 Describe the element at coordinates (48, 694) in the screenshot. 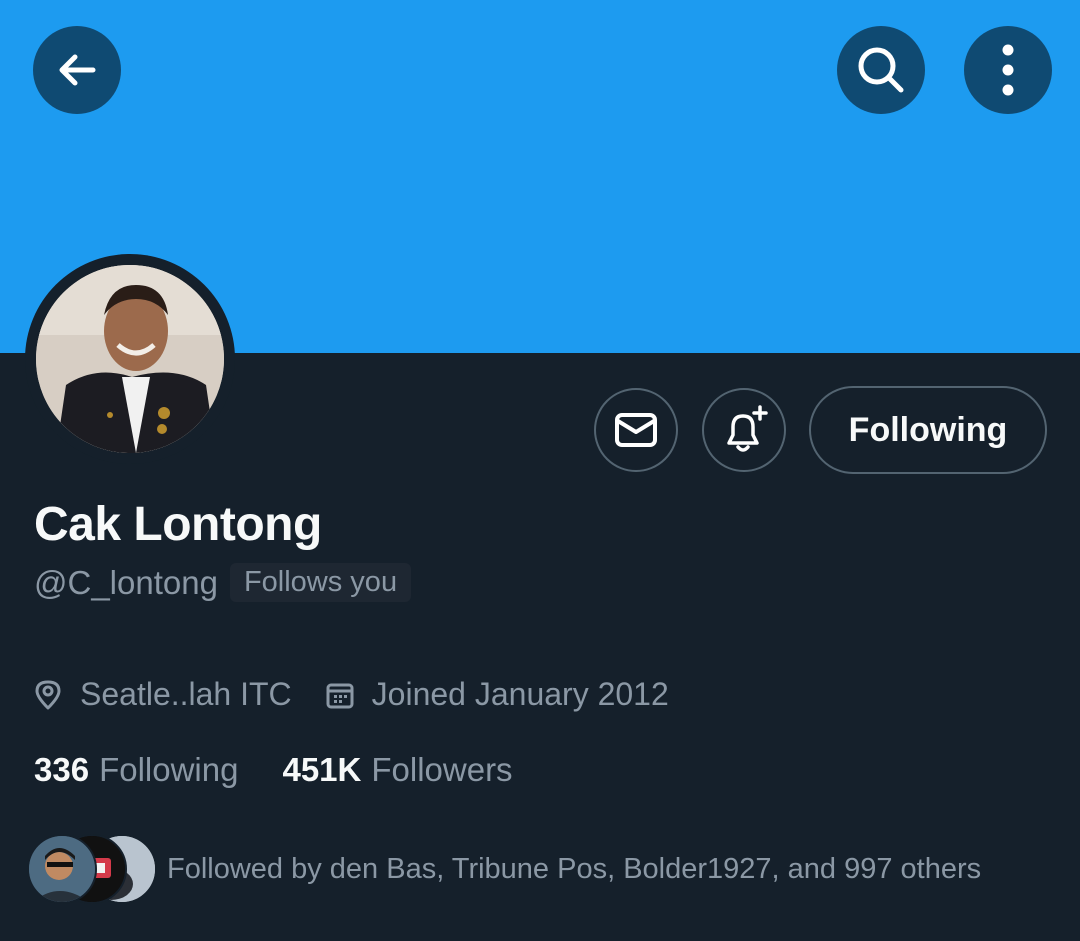

I see `location-pin-icon` at that location.